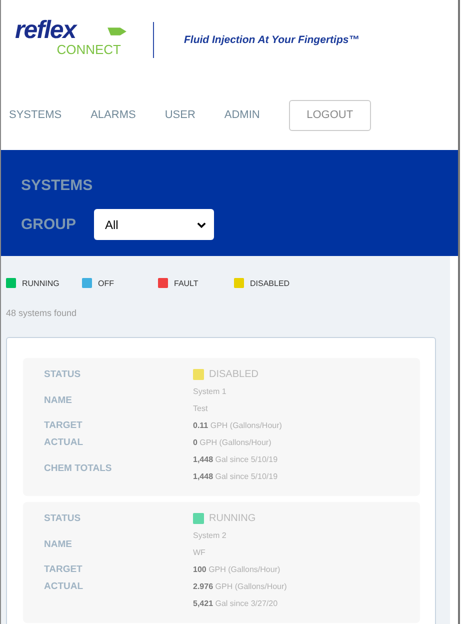 The image size is (468, 624). What do you see at coordinates (236, 570) in the screenshot?
I see `field-value: 100 GPH (Gallons/Hour)` at bounding box center [236, 570].